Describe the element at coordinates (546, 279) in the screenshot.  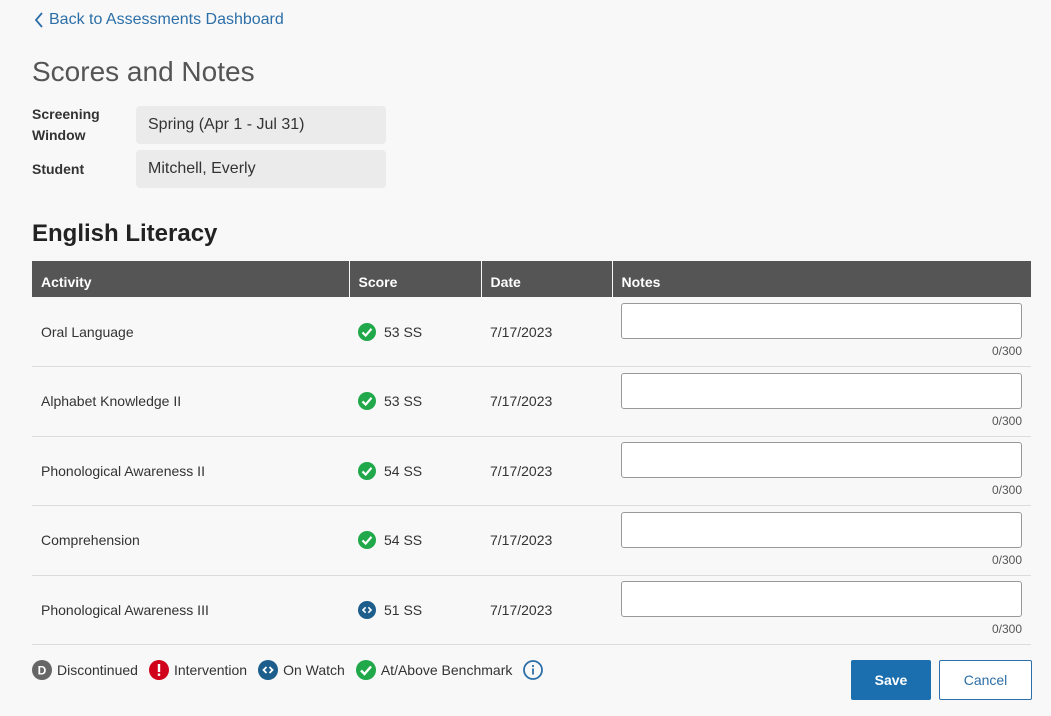
I see `column-header-date: Date` at that location.